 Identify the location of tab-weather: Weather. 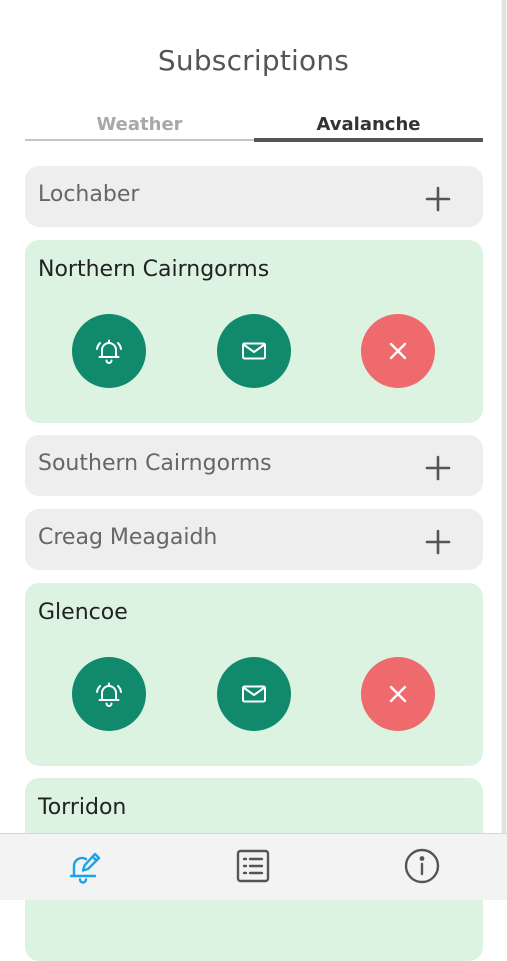
(139, 125).